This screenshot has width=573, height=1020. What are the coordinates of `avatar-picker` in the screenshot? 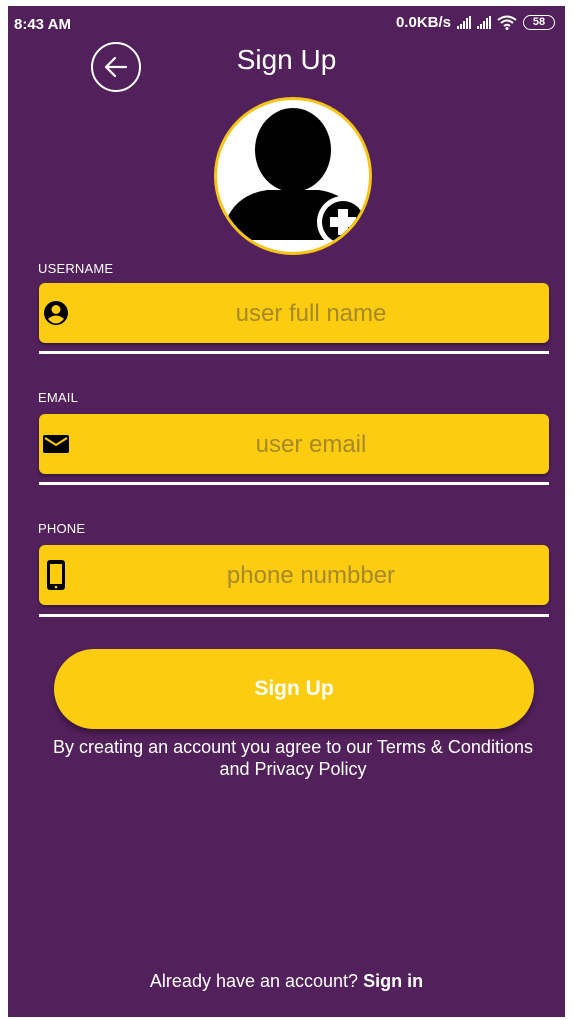 It's located at (293, 176).